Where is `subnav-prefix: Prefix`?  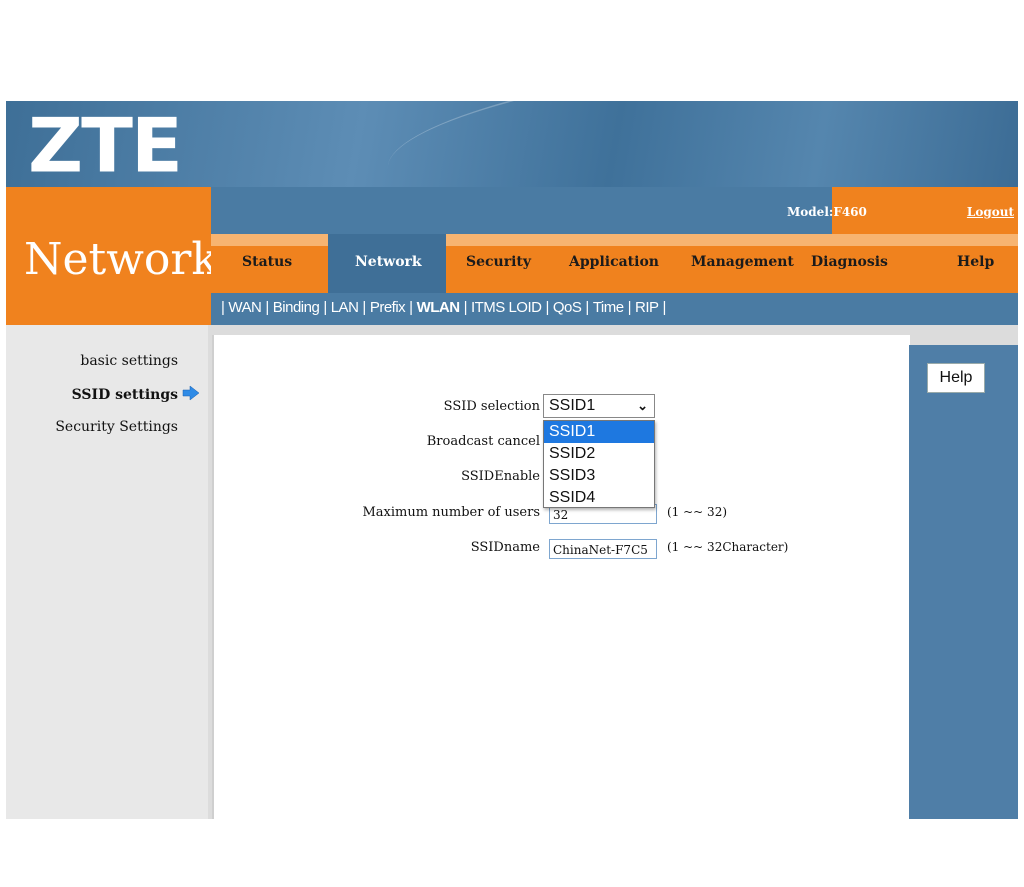
subnav-prefix: Prefix is located at coordinates (388, 307).